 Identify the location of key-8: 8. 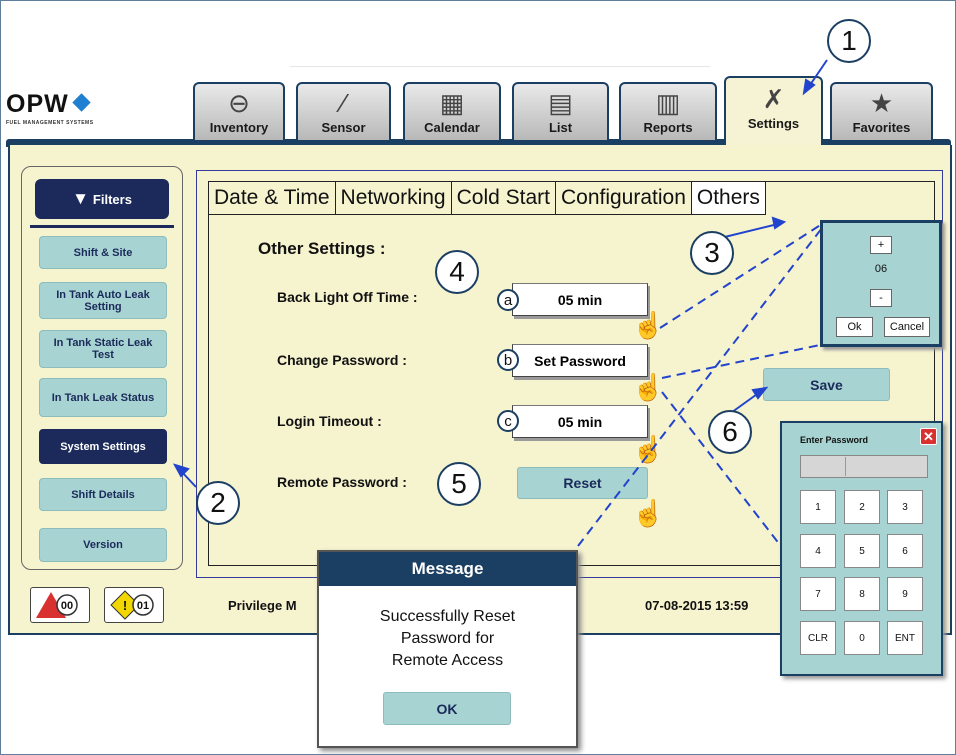
(862, 594).